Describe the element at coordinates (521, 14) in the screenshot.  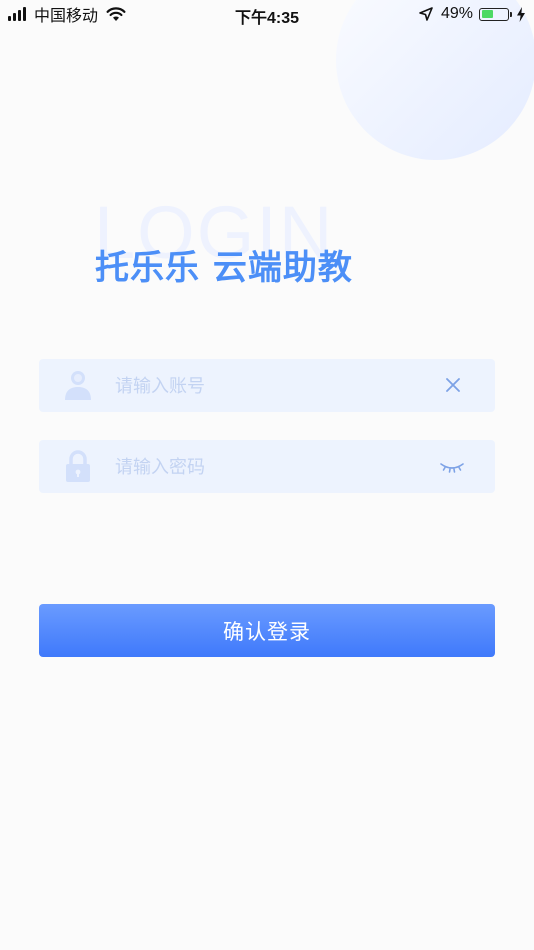
I see `charging-bolt-icon` at that location.